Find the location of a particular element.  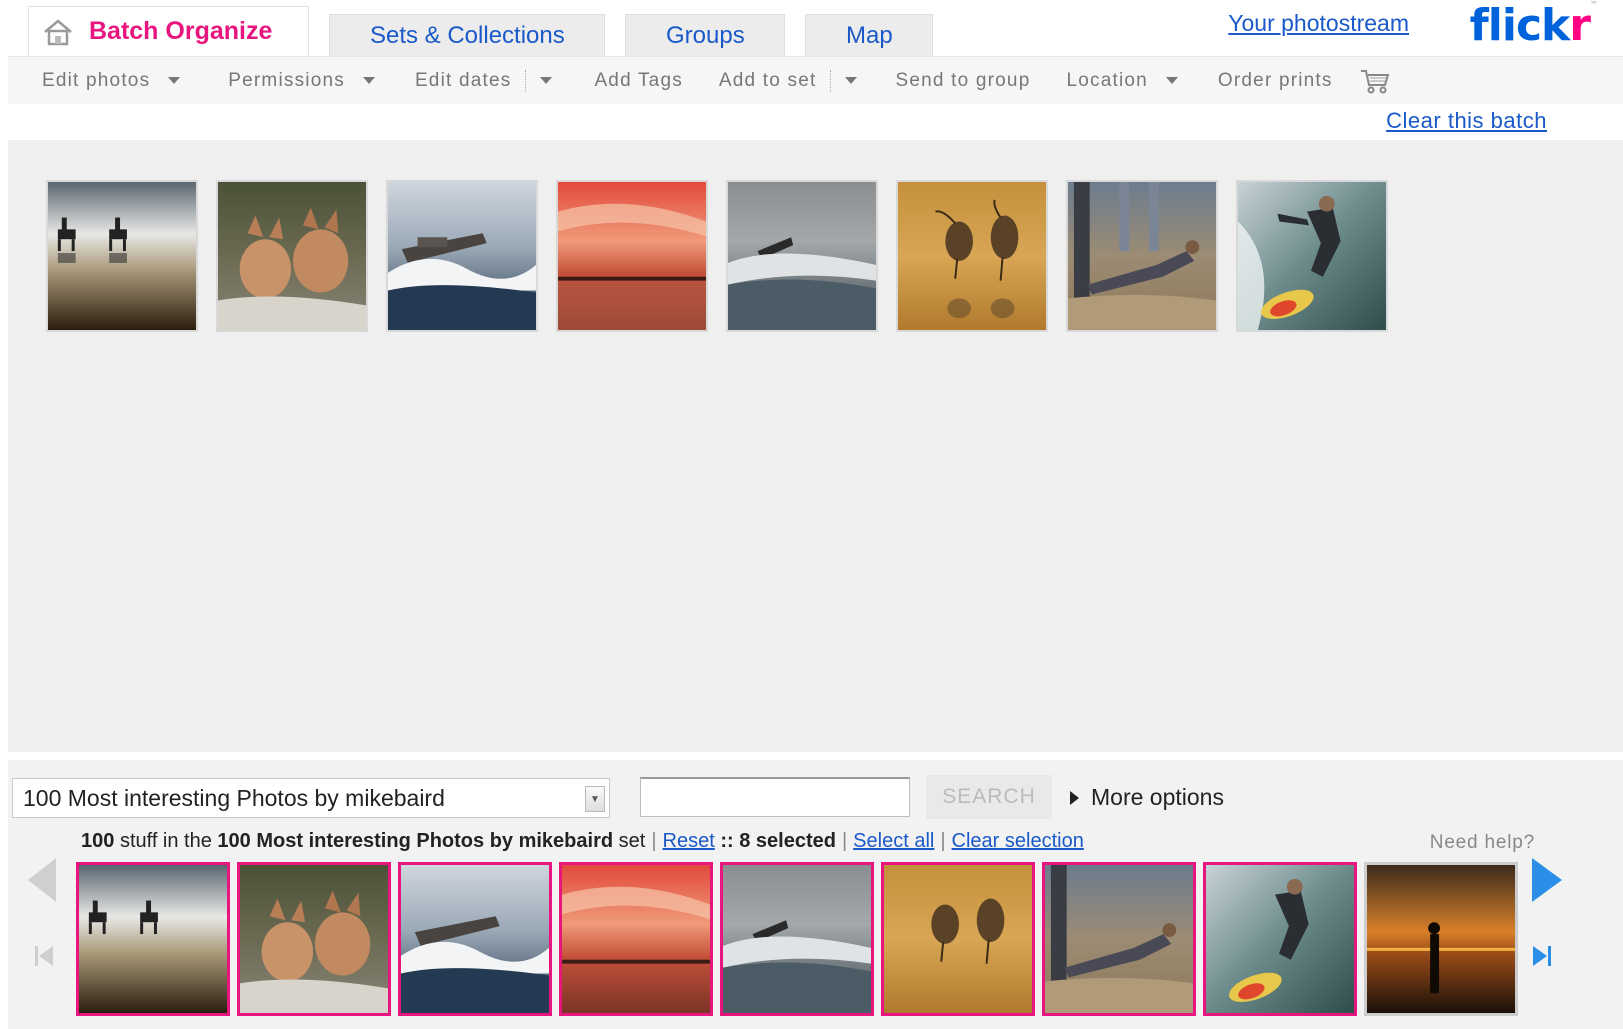

edit-dates-menu: Edit dates is located at coordinates (483, 80).